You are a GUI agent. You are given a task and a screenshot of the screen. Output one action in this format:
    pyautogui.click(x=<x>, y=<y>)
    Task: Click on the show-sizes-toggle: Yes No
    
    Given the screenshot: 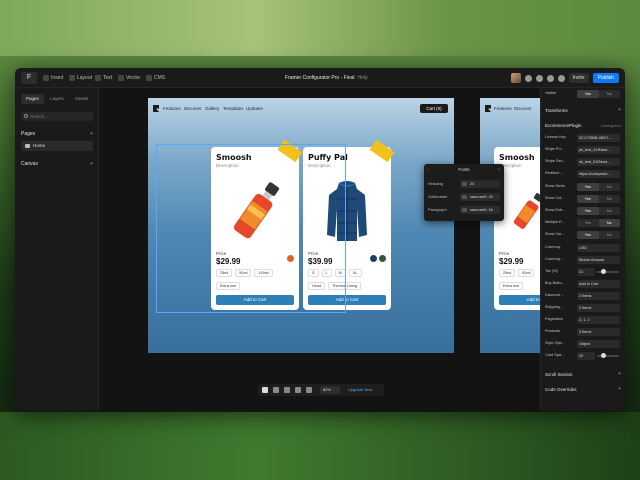 What is the action you would take?
    pyautogui.click(x=598, y=187)
    